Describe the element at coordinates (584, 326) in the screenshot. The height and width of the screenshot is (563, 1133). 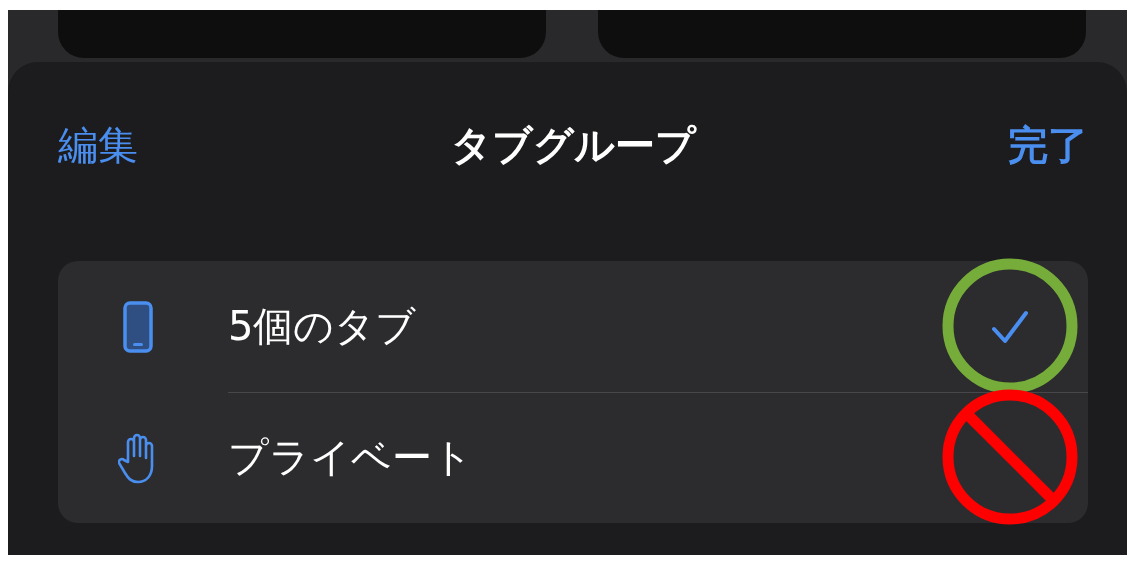
I see `tab-group-item: 5個のタブ` at that location.